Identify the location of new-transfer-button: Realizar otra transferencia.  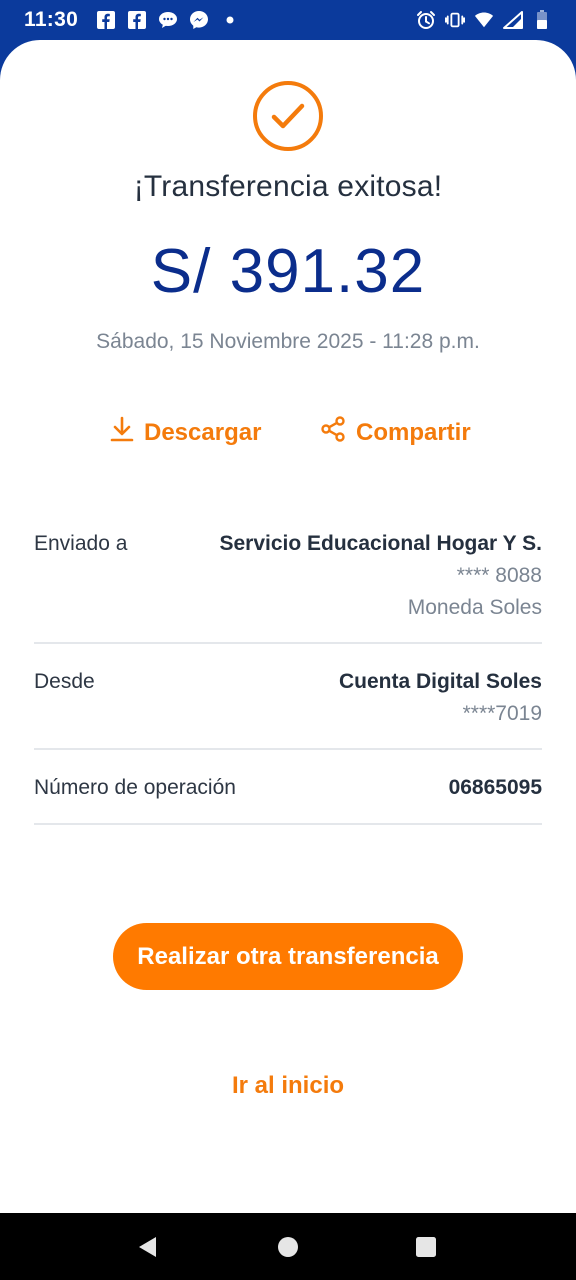
(288, 956).